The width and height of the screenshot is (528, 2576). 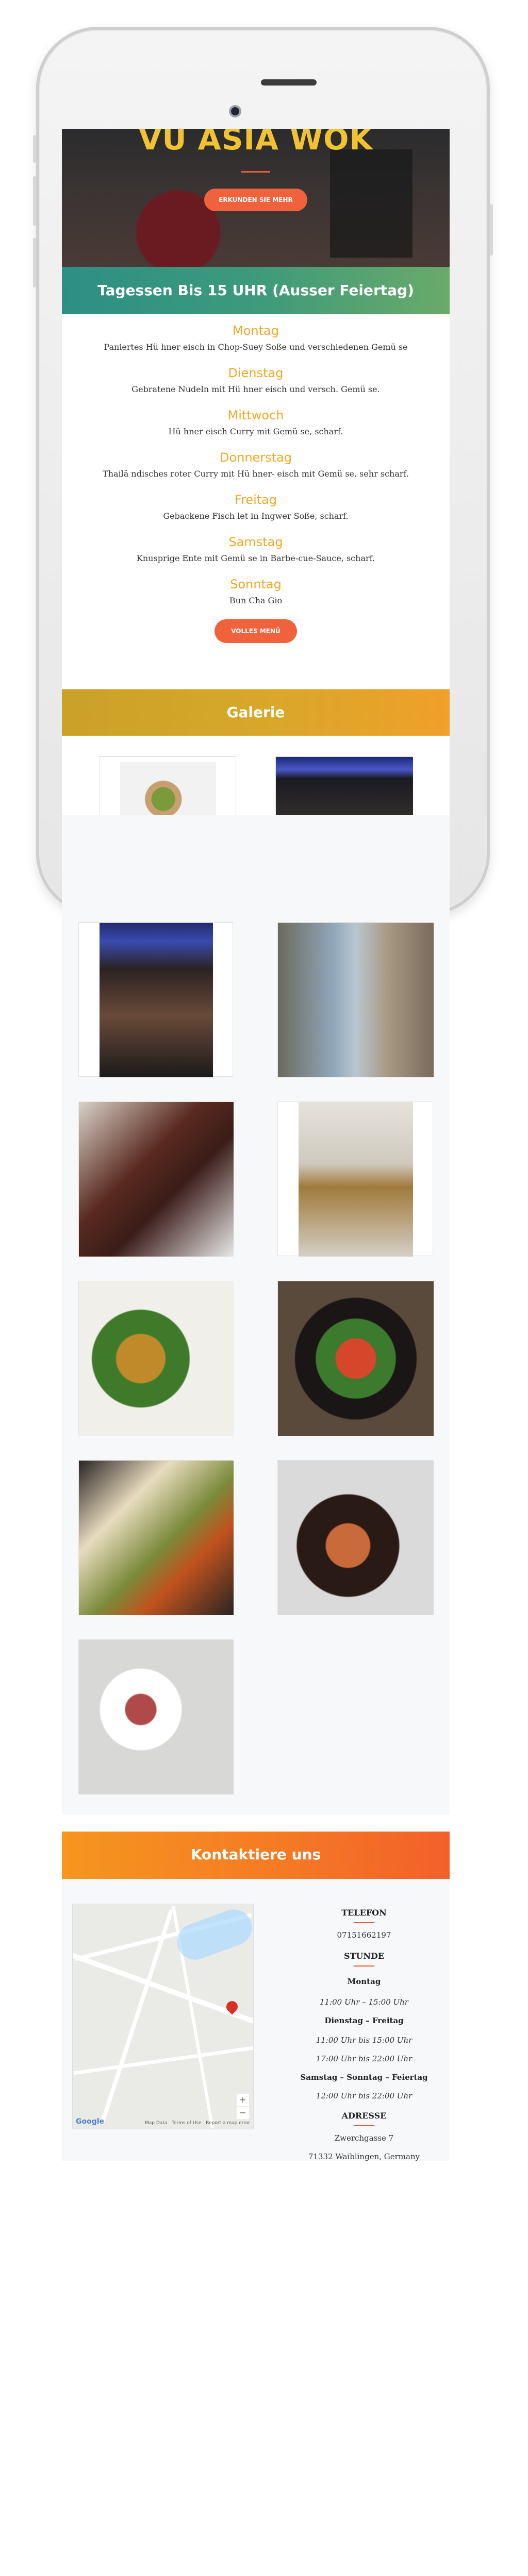 I want to click on dish-text: Bun Cha Gio, so click(x=256, y=600).